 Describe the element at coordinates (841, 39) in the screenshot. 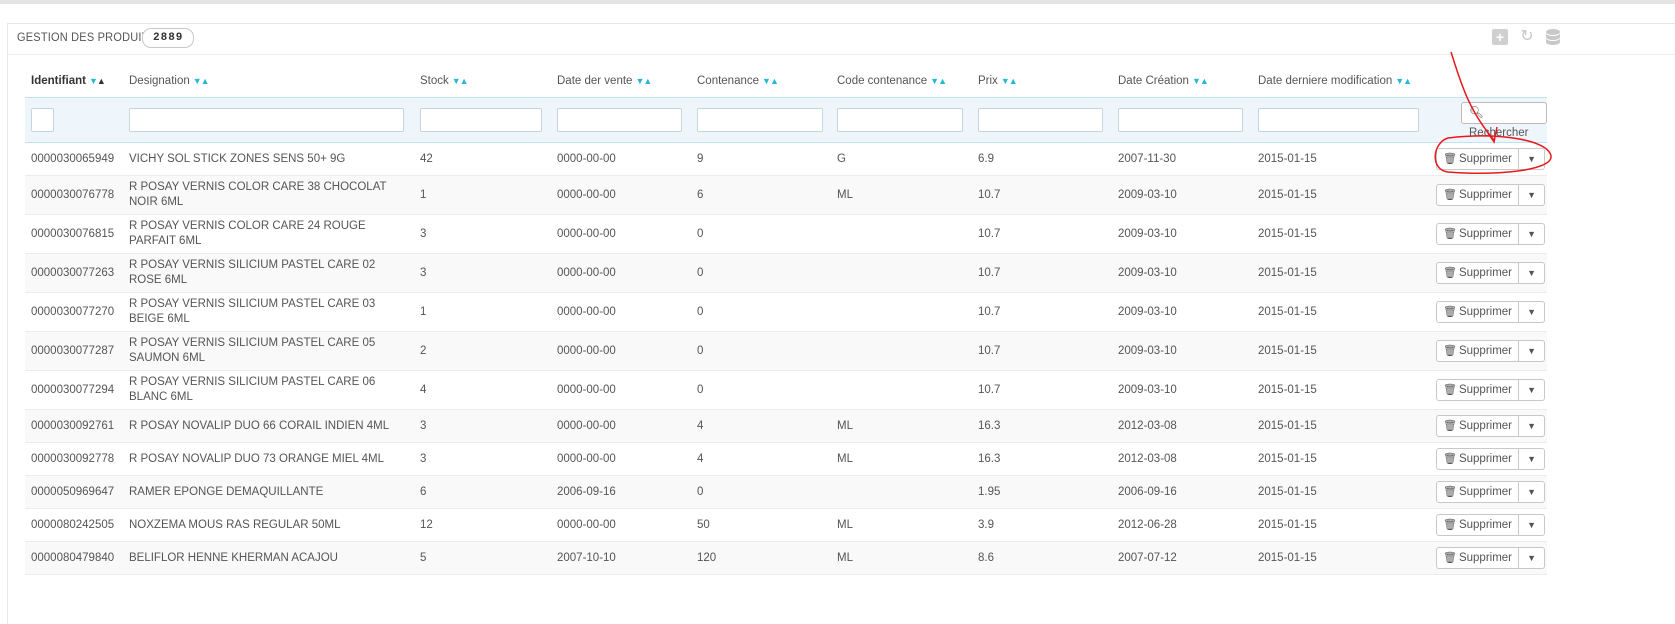

I see `panel-heading: GESTION DES PRODUITS 2889 + ↻` at that location.